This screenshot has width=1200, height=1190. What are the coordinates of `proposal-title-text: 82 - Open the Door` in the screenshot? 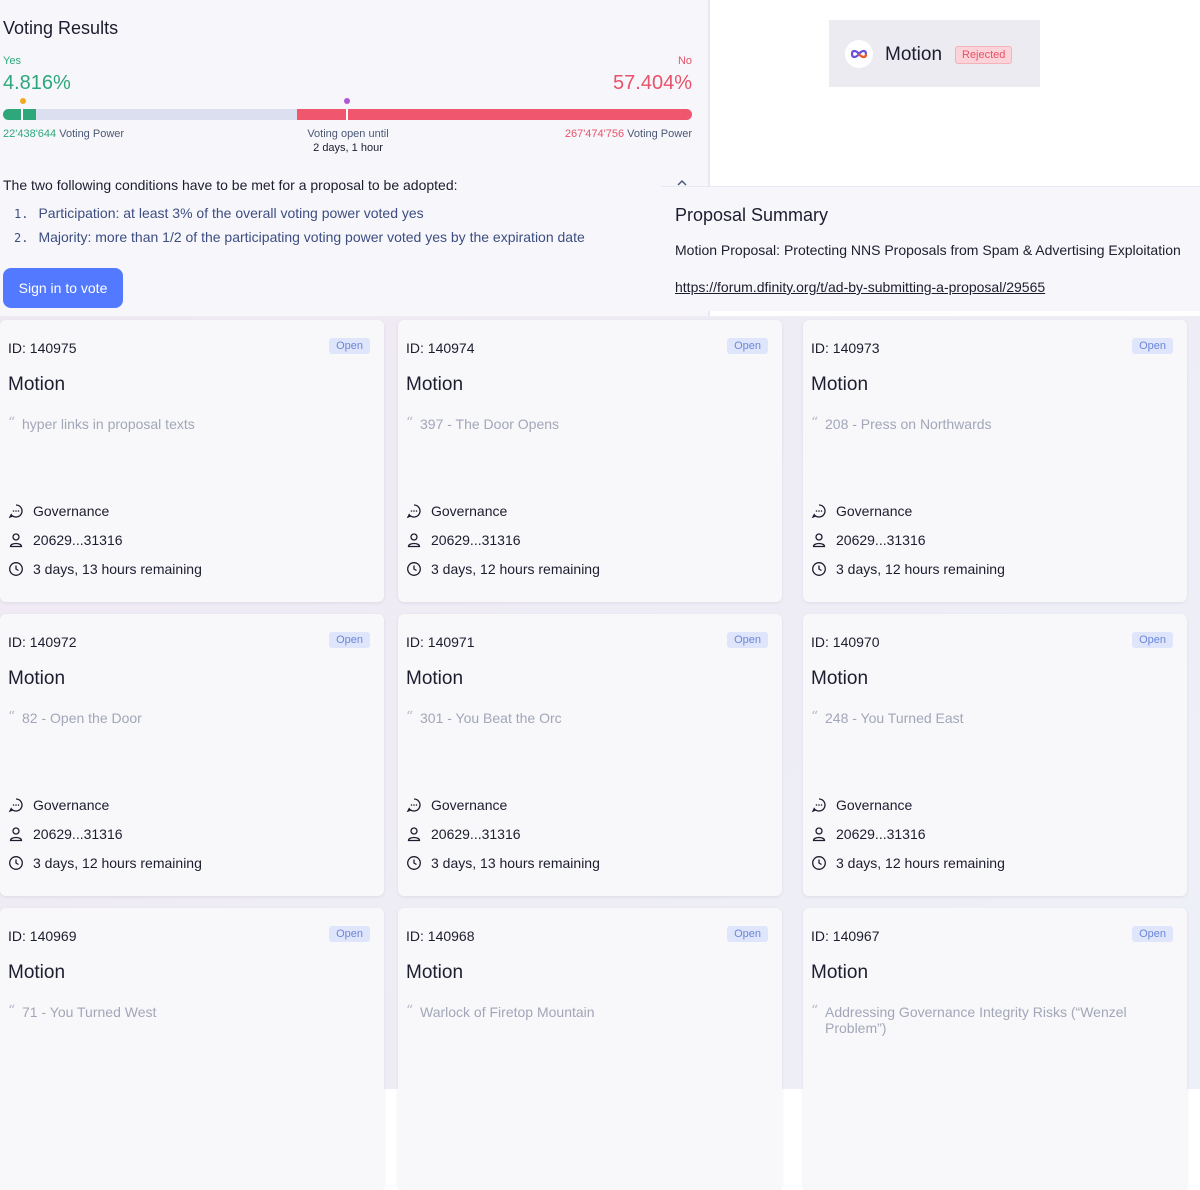 It's located at (82, 718).